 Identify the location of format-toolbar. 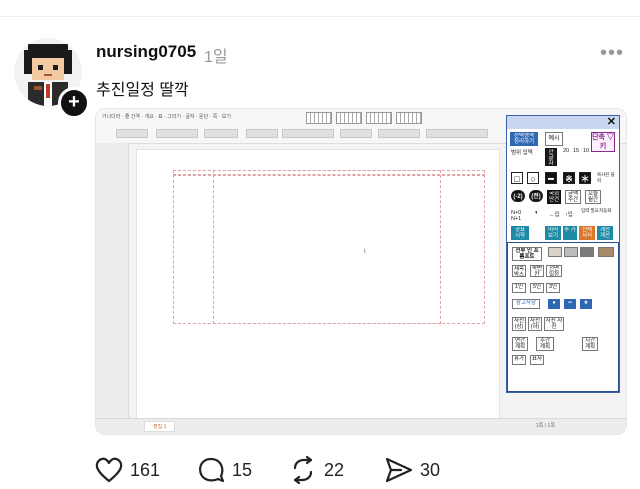
(301, 134).